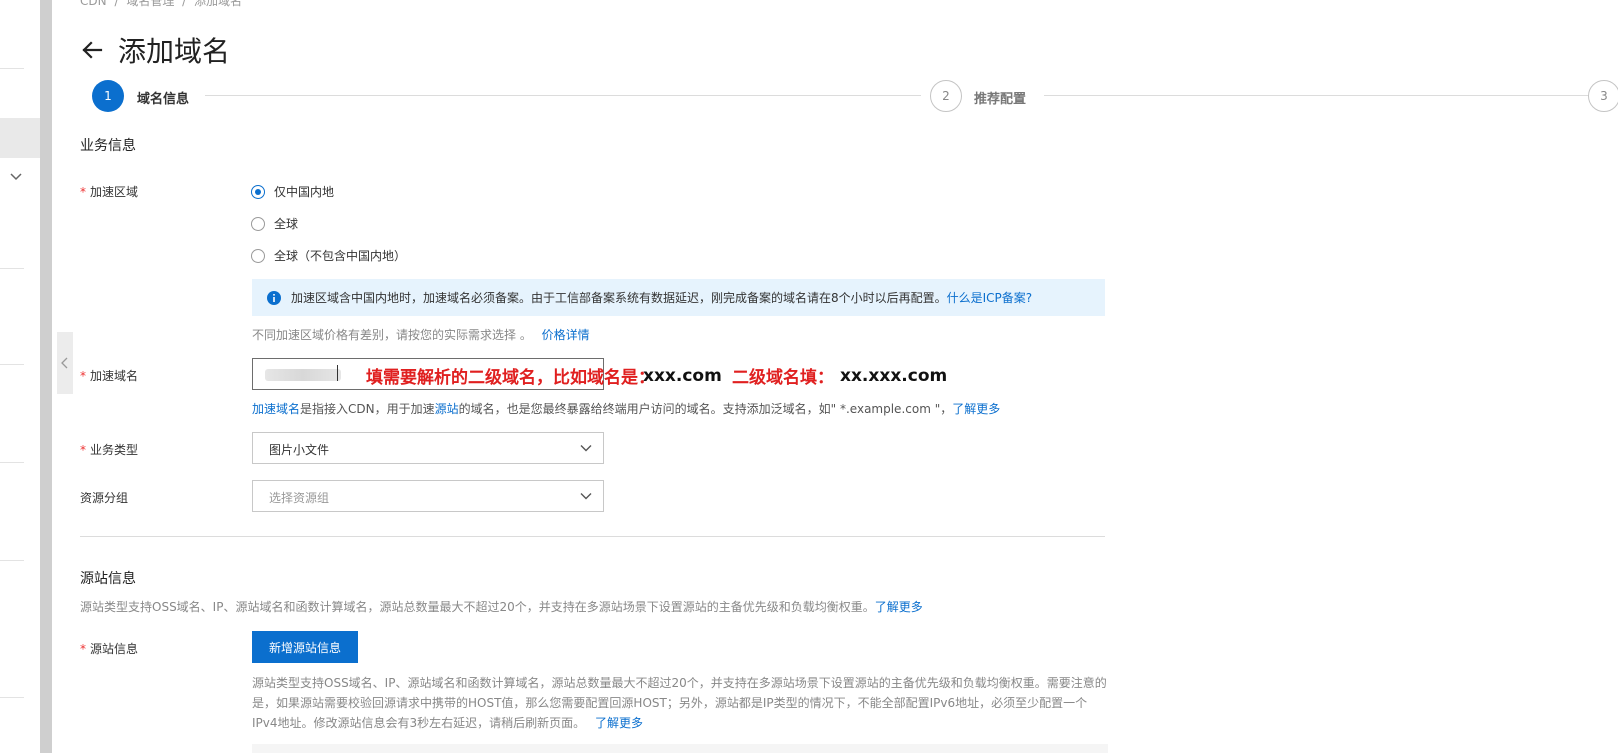  I want to click on page-header: 添加域名, so click(155, 50).